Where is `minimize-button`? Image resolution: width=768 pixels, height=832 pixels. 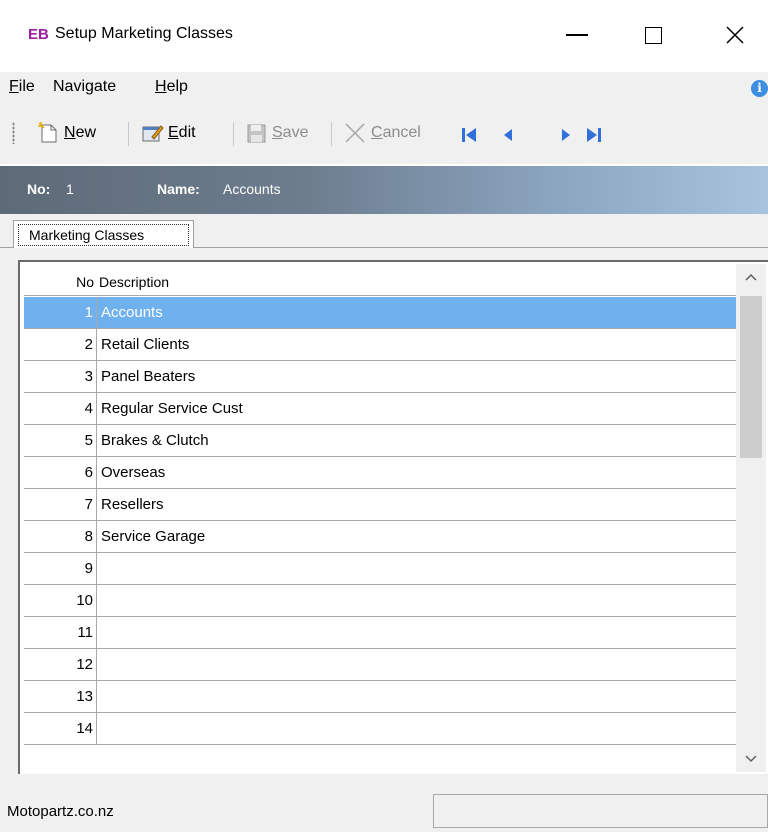 minimize-button is located at coordinates (577, 35).